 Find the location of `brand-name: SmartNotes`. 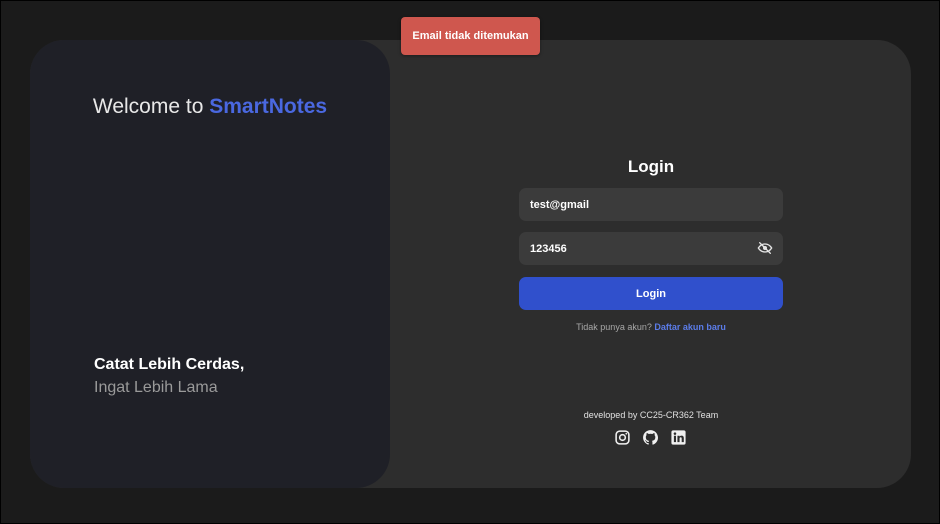

brand-name: SmartNotes is located at coordinates (268, 106).